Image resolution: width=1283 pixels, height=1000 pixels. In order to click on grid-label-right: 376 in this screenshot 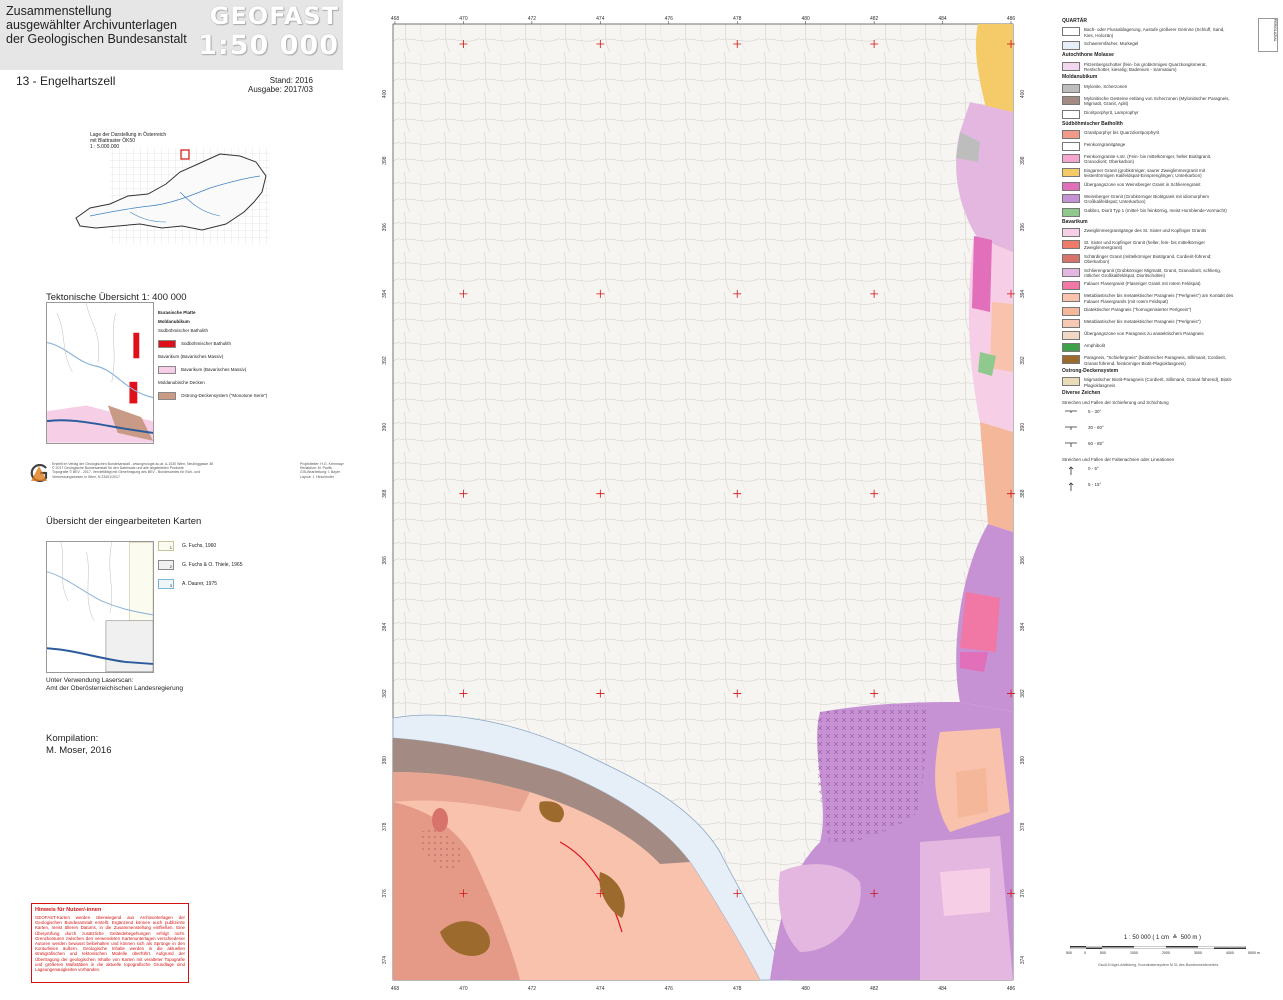, I will do `click(1023, 893)`.